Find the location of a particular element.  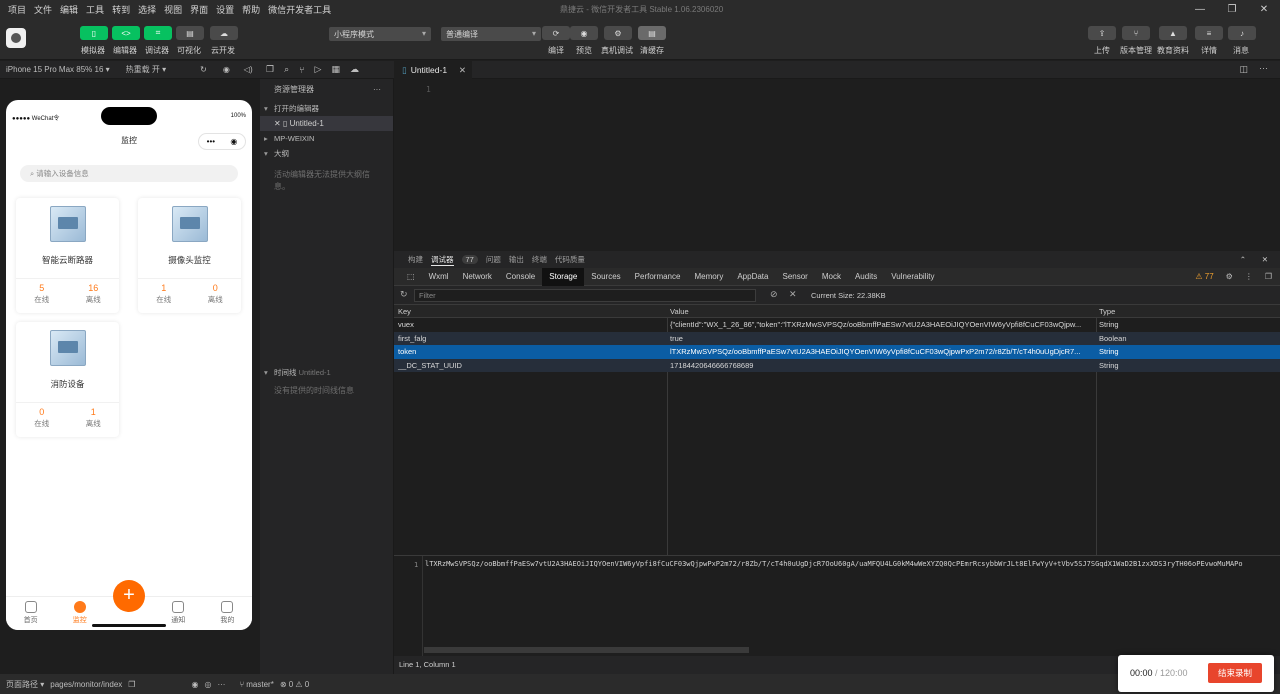

target-icon: ◉ is located at coordinates (233, 142).